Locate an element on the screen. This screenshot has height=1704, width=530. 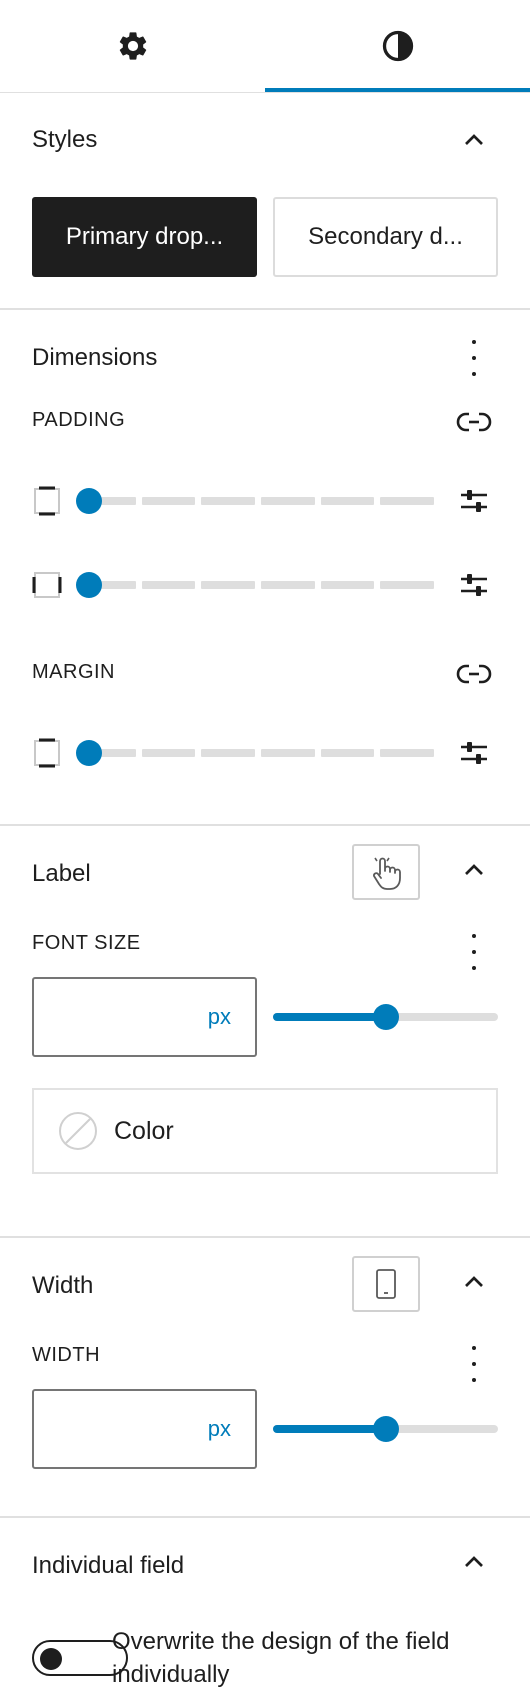
tab-settings is located at coordinates (132, 46).